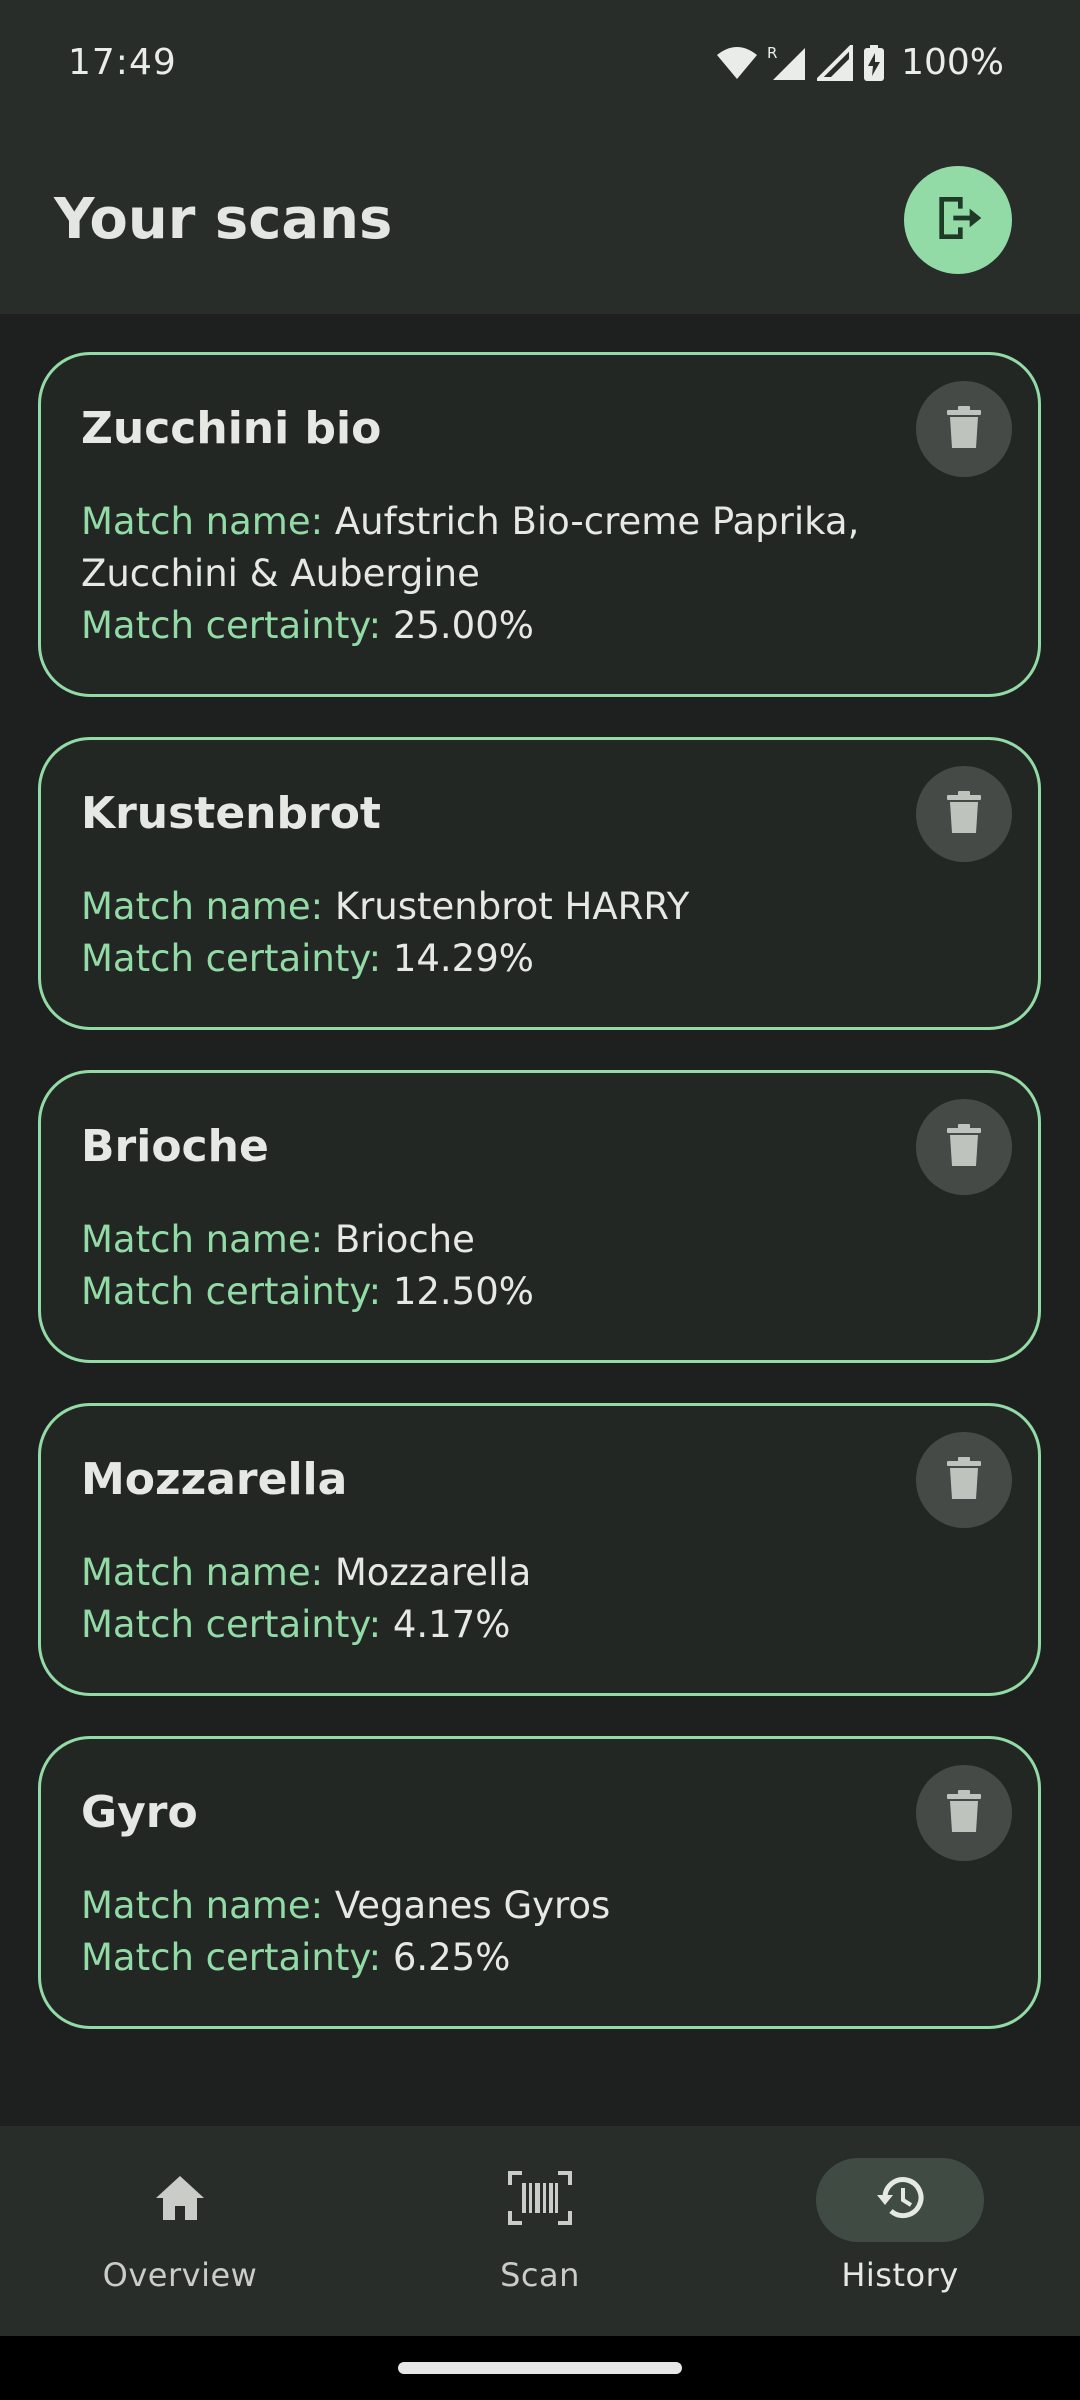  Describe the element at coordinates (539, 1240) in the screenshot. I see `match-name-line: Match name: Brioche` at that location.